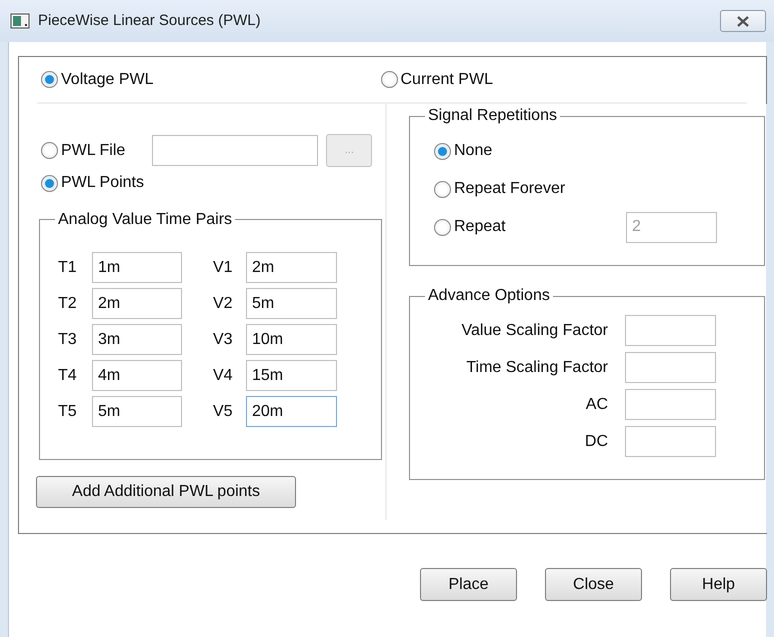  Describe the element at coordinates (68, 376) in the screenshot. I see `field-label: T4` at that location.